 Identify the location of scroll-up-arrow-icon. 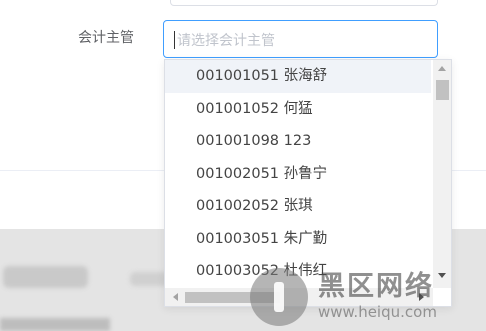
(442, 68).